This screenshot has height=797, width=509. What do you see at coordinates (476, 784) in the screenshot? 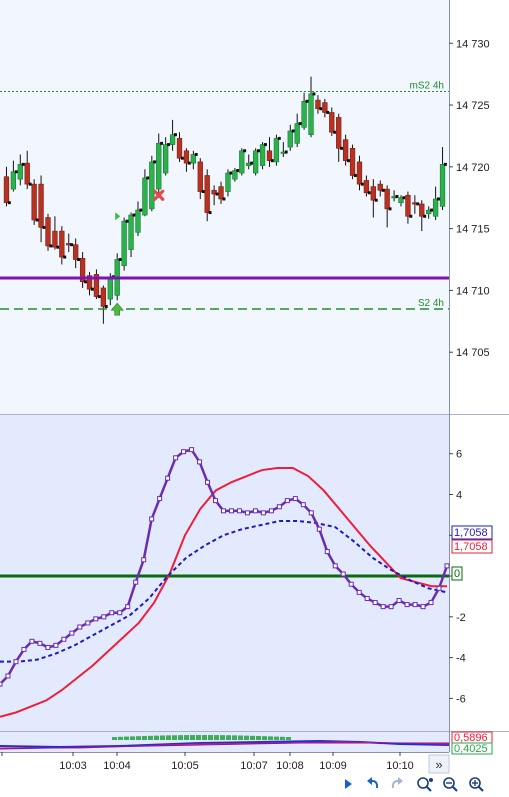
I see `zoom-in-icon` at bounding box center [476, 784].